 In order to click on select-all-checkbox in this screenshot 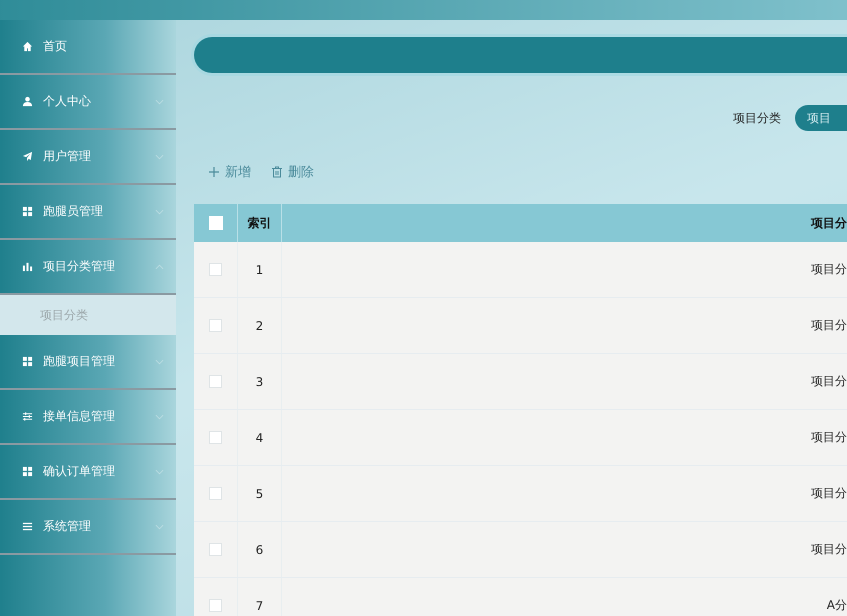, I will do `click(215, 223)`.